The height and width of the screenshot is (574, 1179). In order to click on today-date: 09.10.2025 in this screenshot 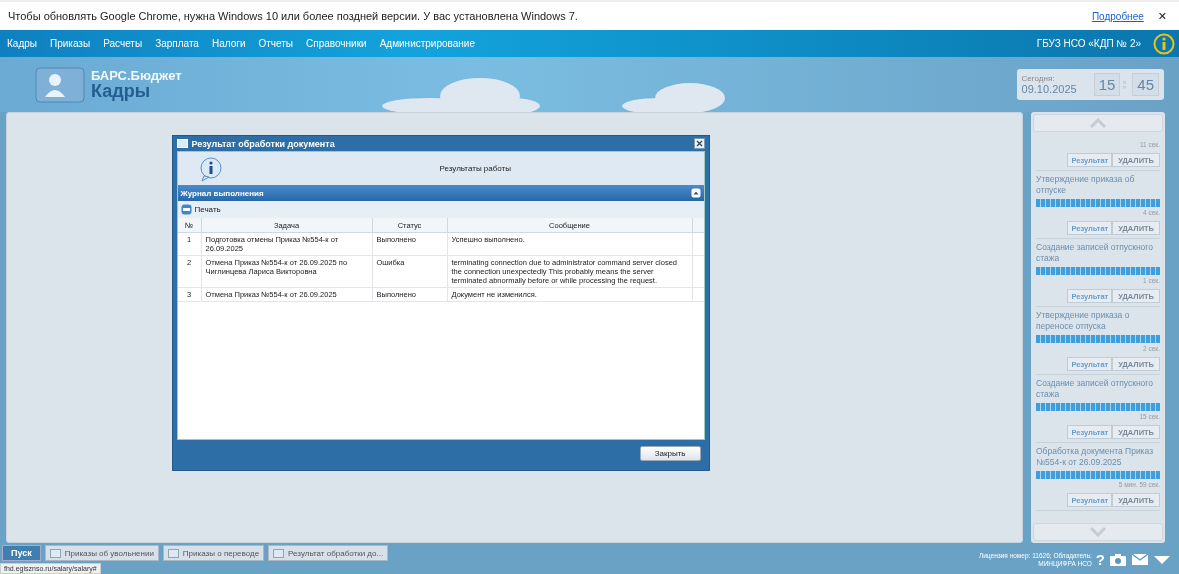, I will do `click(1049, 89)`.